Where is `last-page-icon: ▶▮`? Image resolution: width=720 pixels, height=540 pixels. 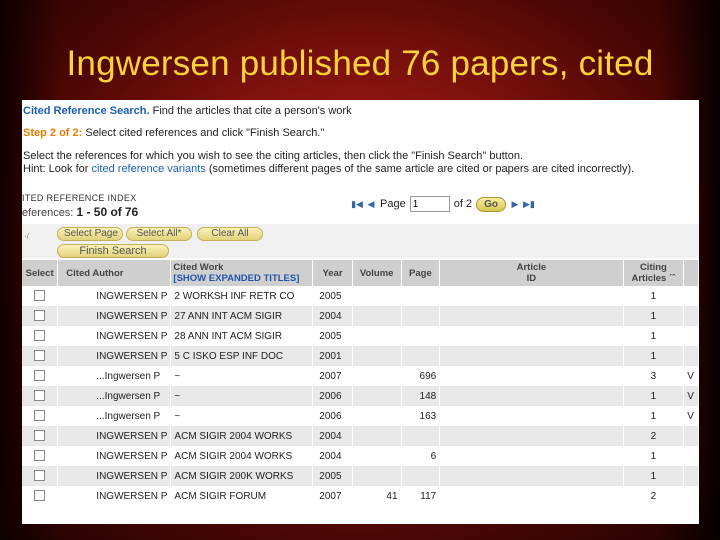
last-page-icon: ▶▮ is located at coordinates (529, 204).